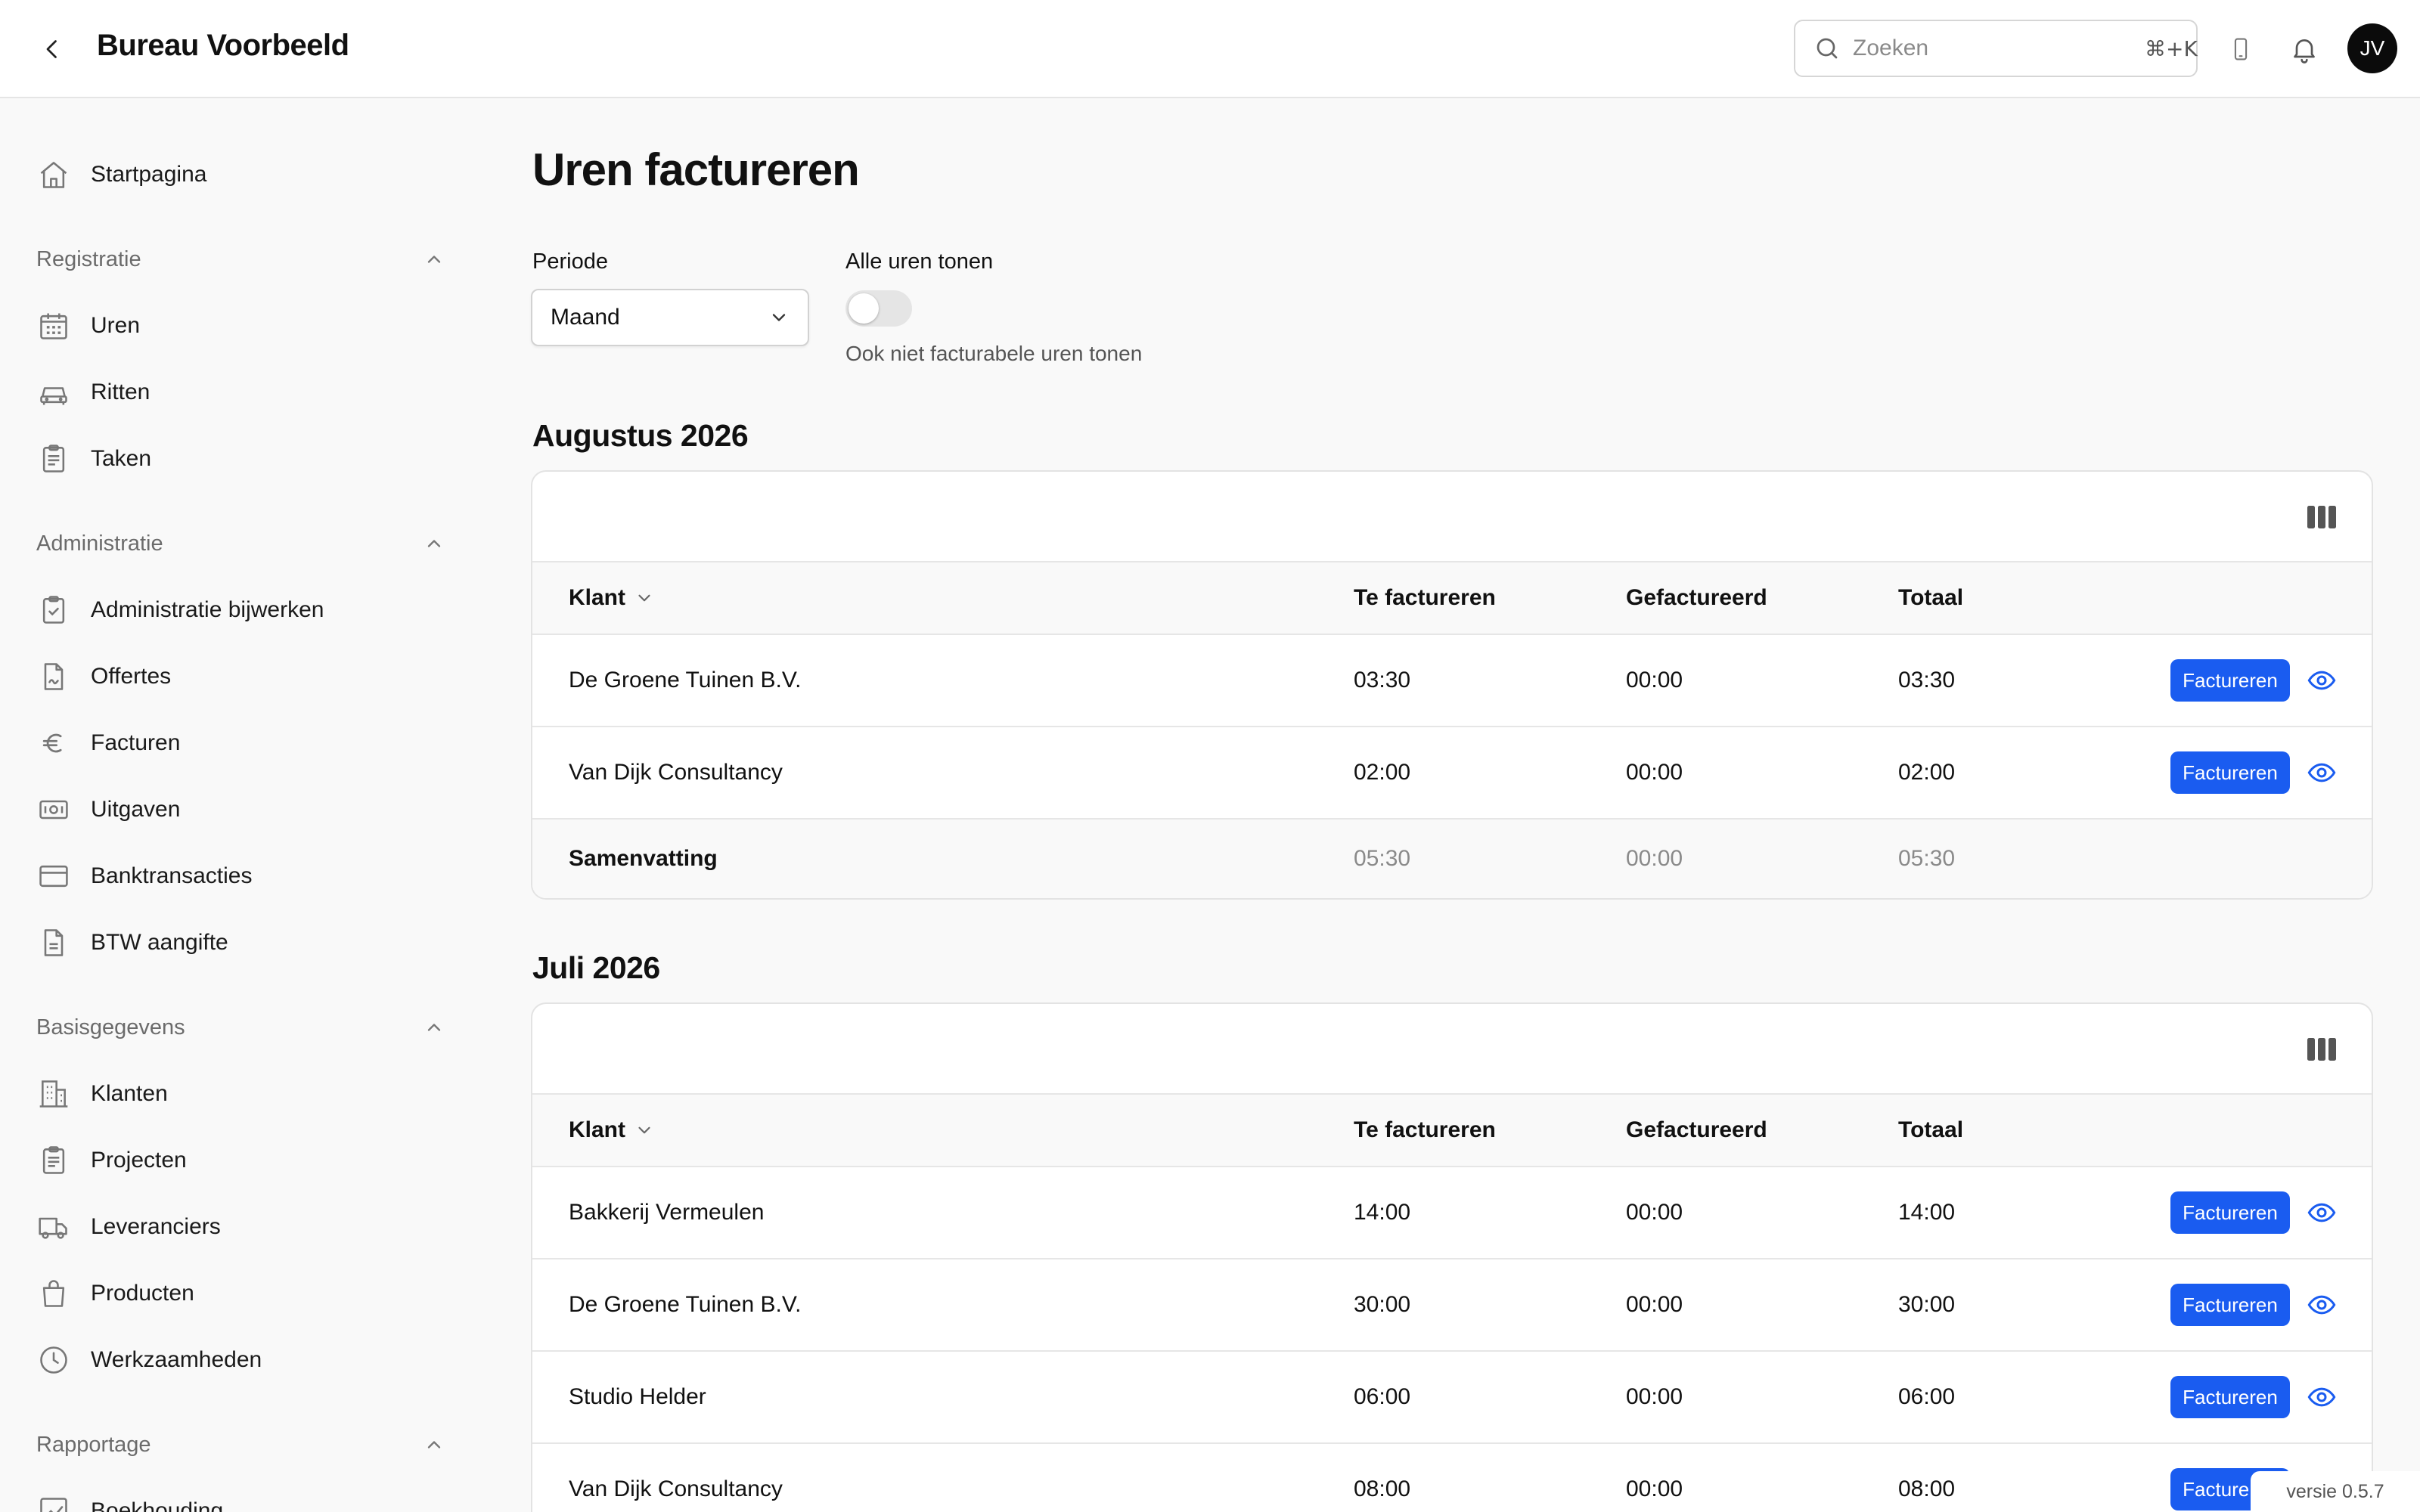 This screenshot has height=1512, width=2420. Describe the element at coordinates (54, 392) in the screenshot. I see `car-icon` at that location.